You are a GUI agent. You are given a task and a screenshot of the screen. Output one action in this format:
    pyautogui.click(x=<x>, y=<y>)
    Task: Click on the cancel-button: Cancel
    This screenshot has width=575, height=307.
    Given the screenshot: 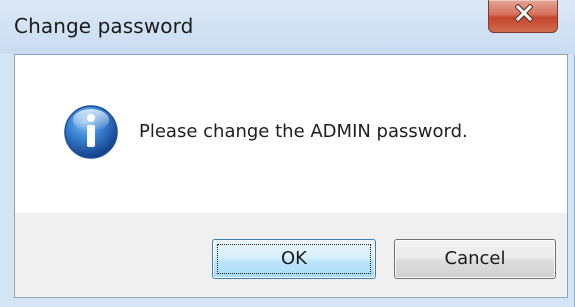 What is the action you would take?
    pyautogui.click(x=475, y=259)
    